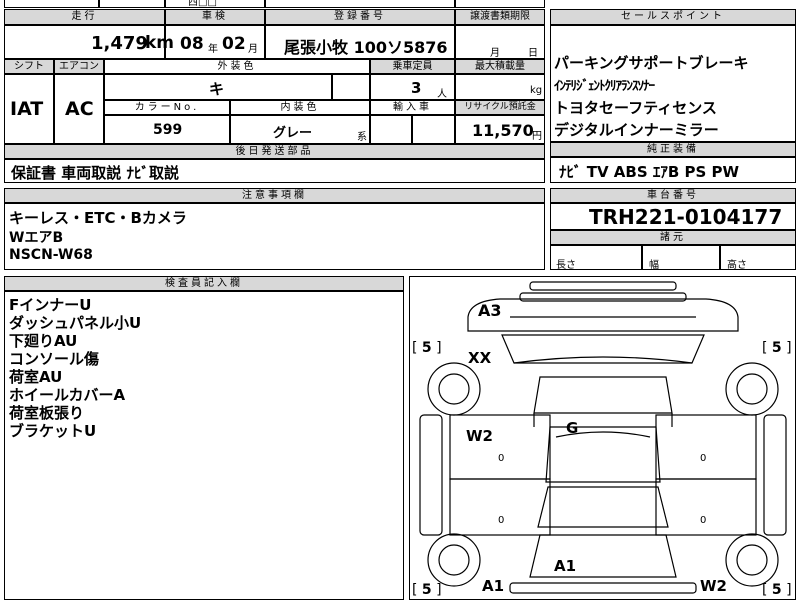  I want to click on inspection-header: 車検, so click(215, 17).